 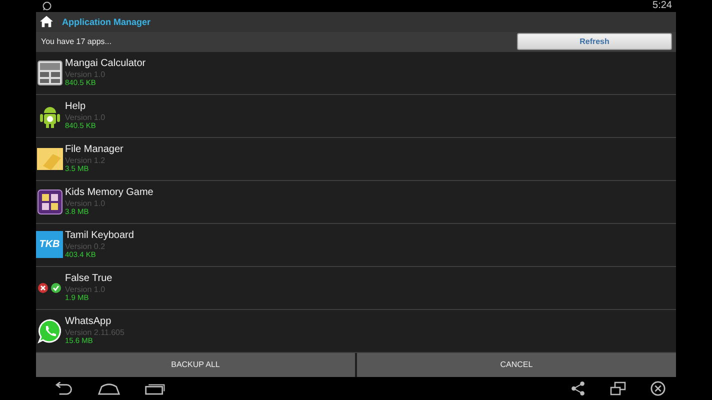 What do you see at coordinates (618, 388) in the screenshot?
I see `screens-icon` at bounding box center [618, 388].